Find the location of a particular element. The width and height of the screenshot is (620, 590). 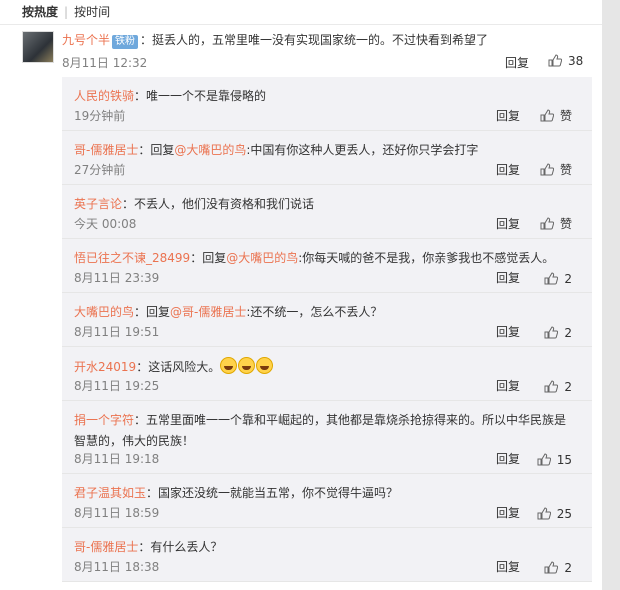

reply-text-cont: :你每天喊的爸不是我，你亲爹我也不感觉丢人。 is located at coordinates (426, 258).